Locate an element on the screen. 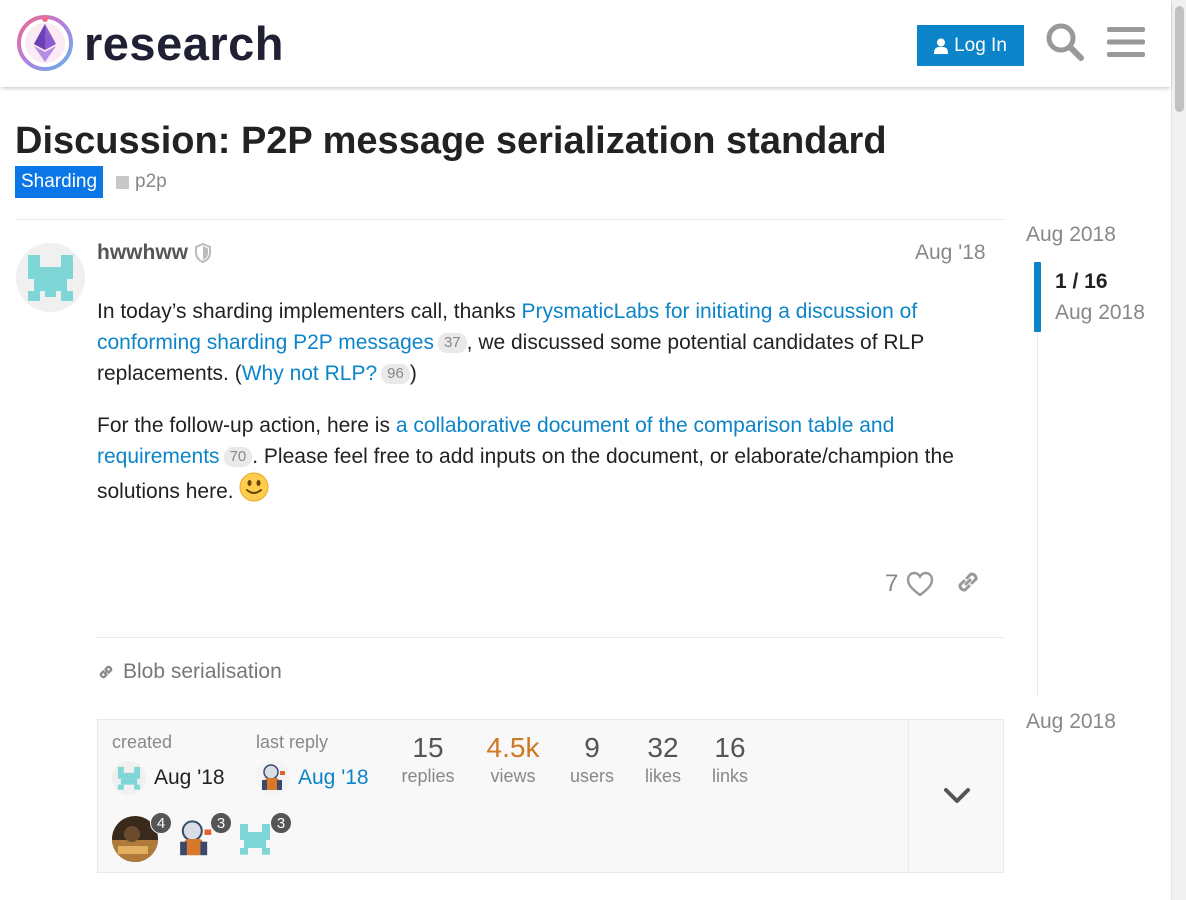 The width and height of the screenshot is (1186, 900). post-text: For the follow-up action, here is is located at coordinates (246, 425).